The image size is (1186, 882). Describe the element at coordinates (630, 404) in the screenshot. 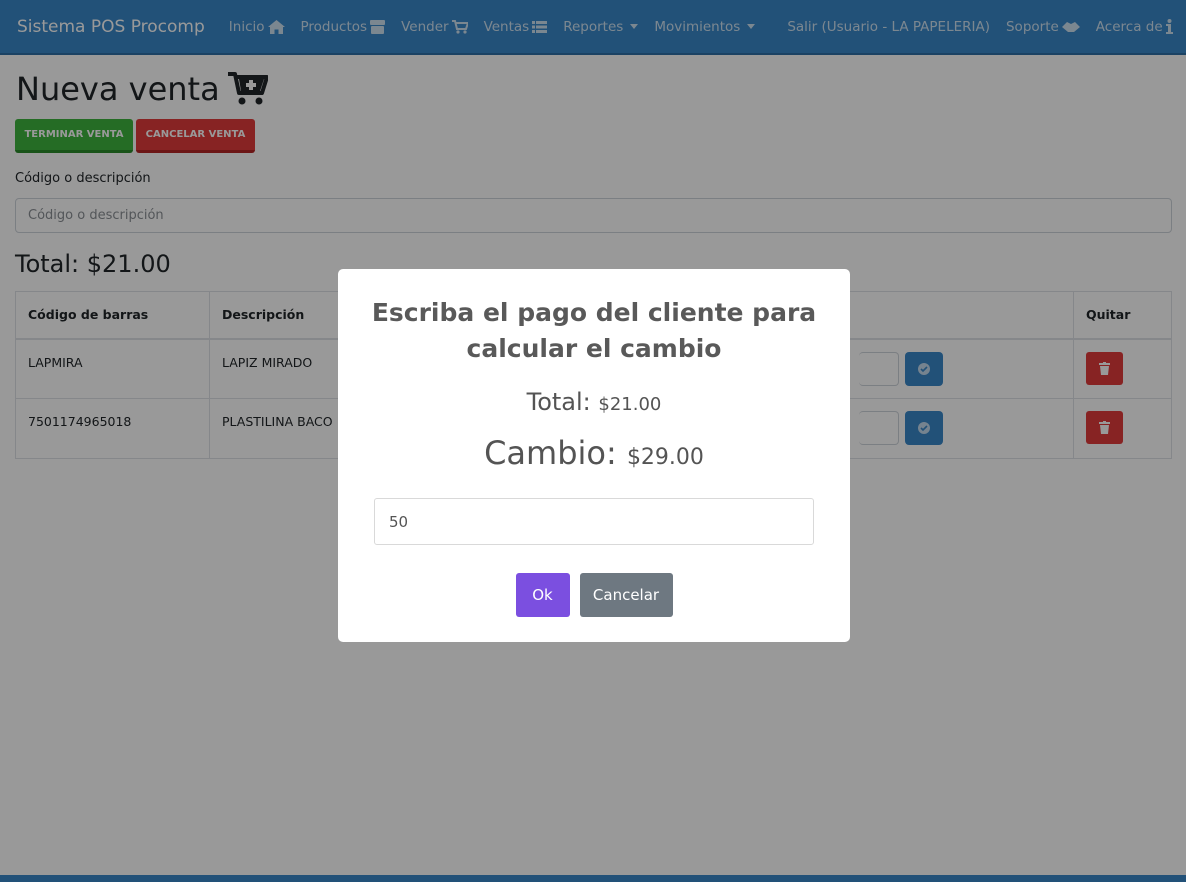

I see `dialog-total-value: $21.00` at that location.